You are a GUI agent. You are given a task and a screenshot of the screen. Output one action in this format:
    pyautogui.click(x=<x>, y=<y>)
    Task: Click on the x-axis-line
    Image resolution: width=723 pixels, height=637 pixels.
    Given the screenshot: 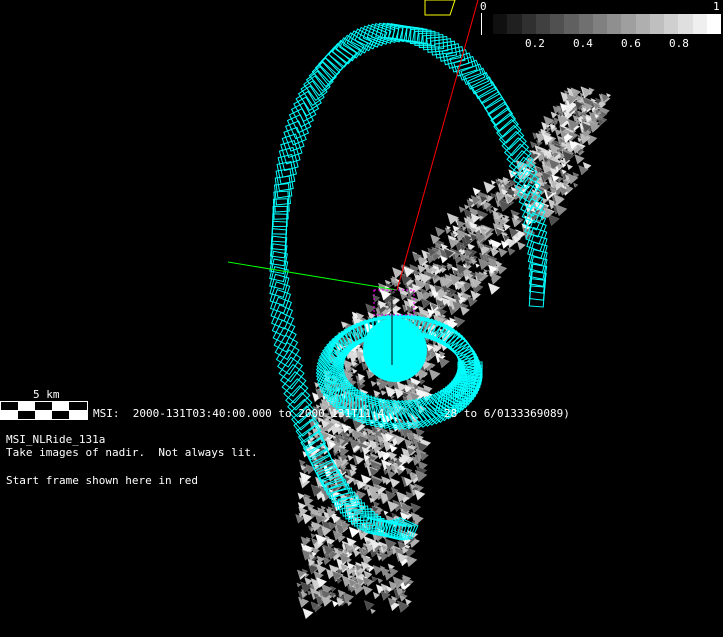 What is the action you would take?
    pyautogui.click(x=312, y=276)
    